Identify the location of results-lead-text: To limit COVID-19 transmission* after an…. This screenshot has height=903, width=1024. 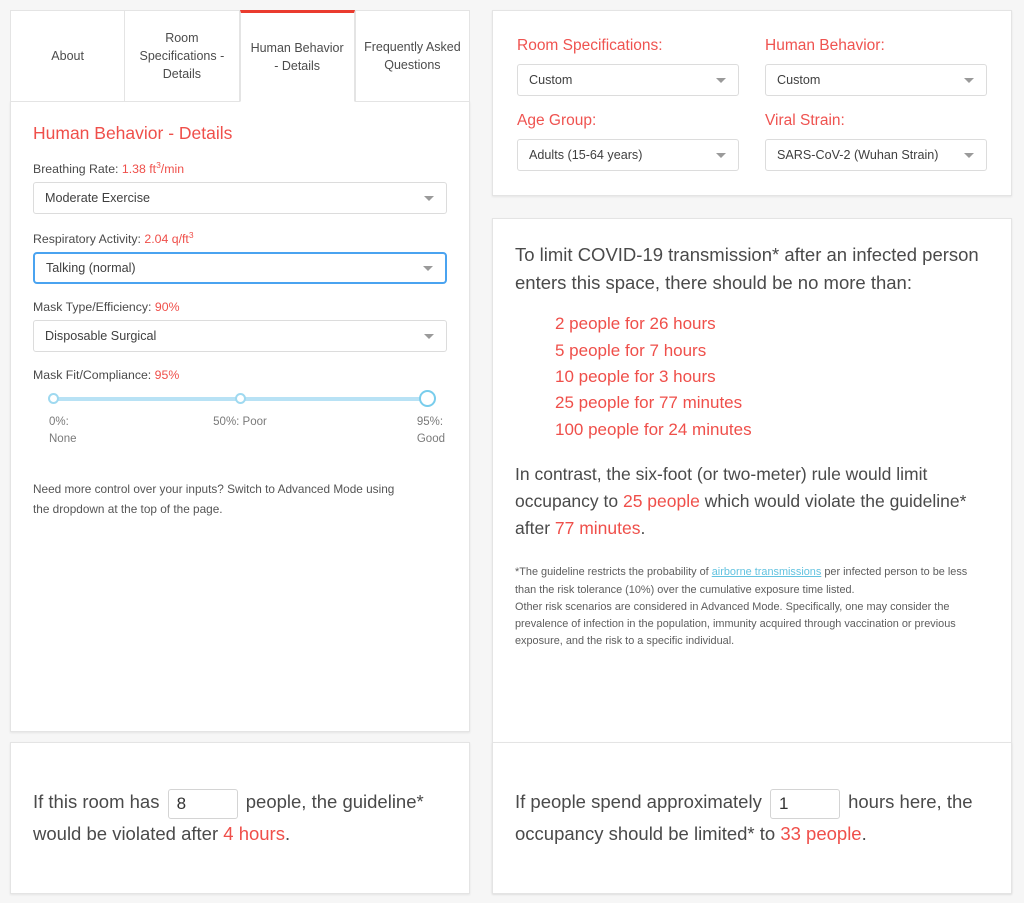
(747, 269).